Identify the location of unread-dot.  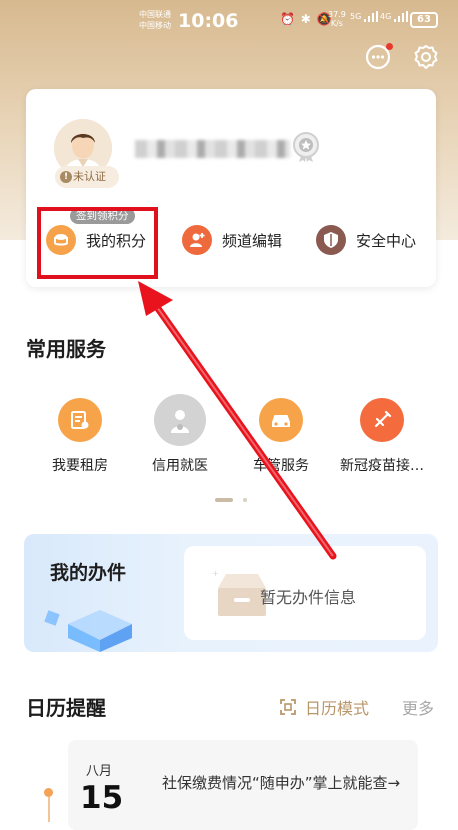
(389, 46).